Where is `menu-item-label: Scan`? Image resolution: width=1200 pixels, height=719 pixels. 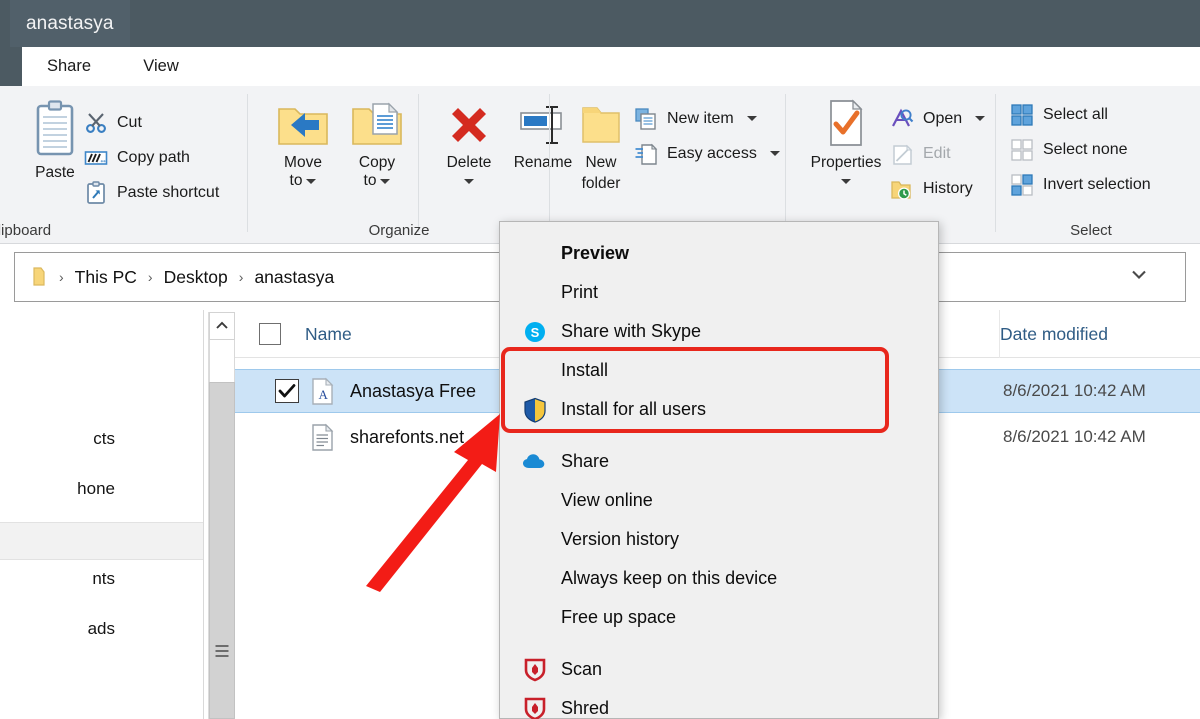
menu-item-label: Scan is located at coordinates (582, 669).